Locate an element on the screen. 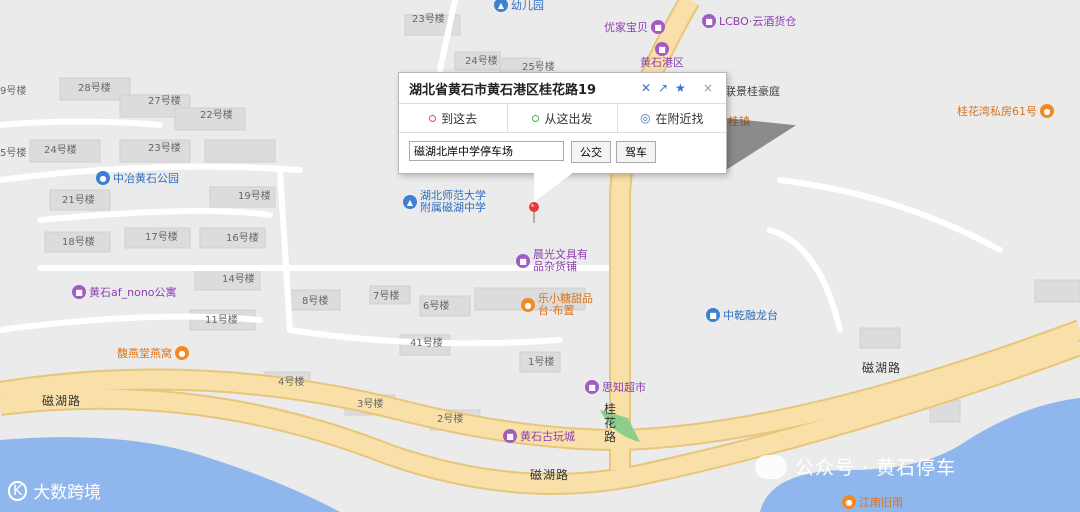  poi-label: 江南旧雨 is located at coordinates (881, 502).